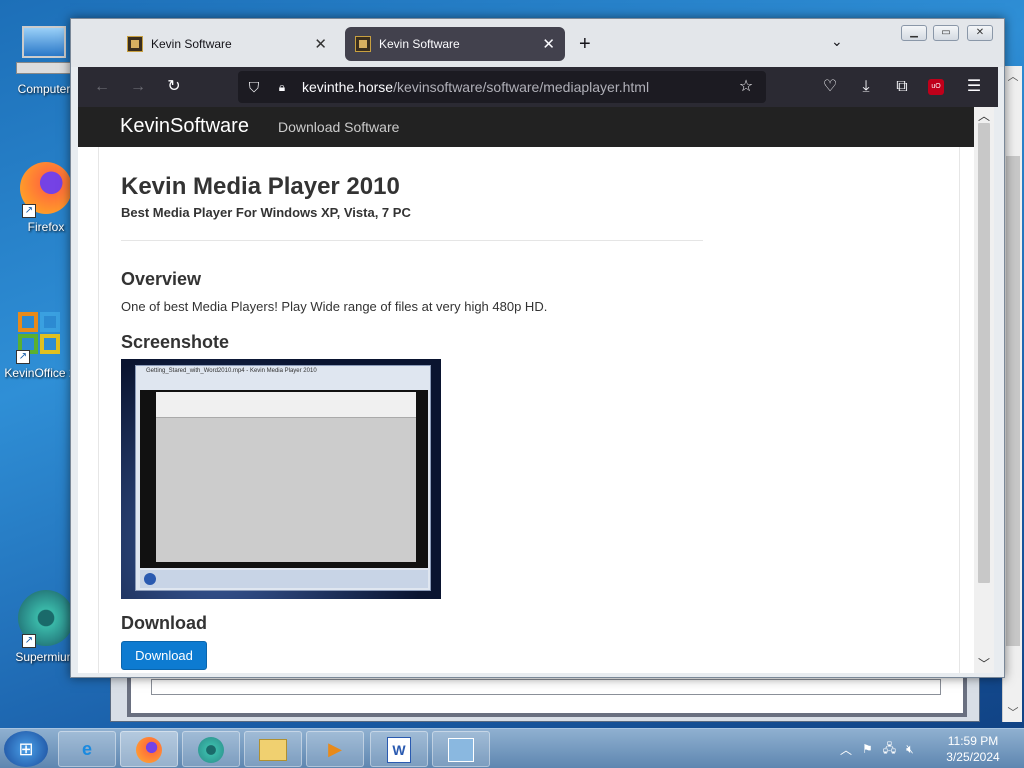 This screenshot has height=768, width=1024. I want to click on downloads-icon: ⤓, so click(866, 87).